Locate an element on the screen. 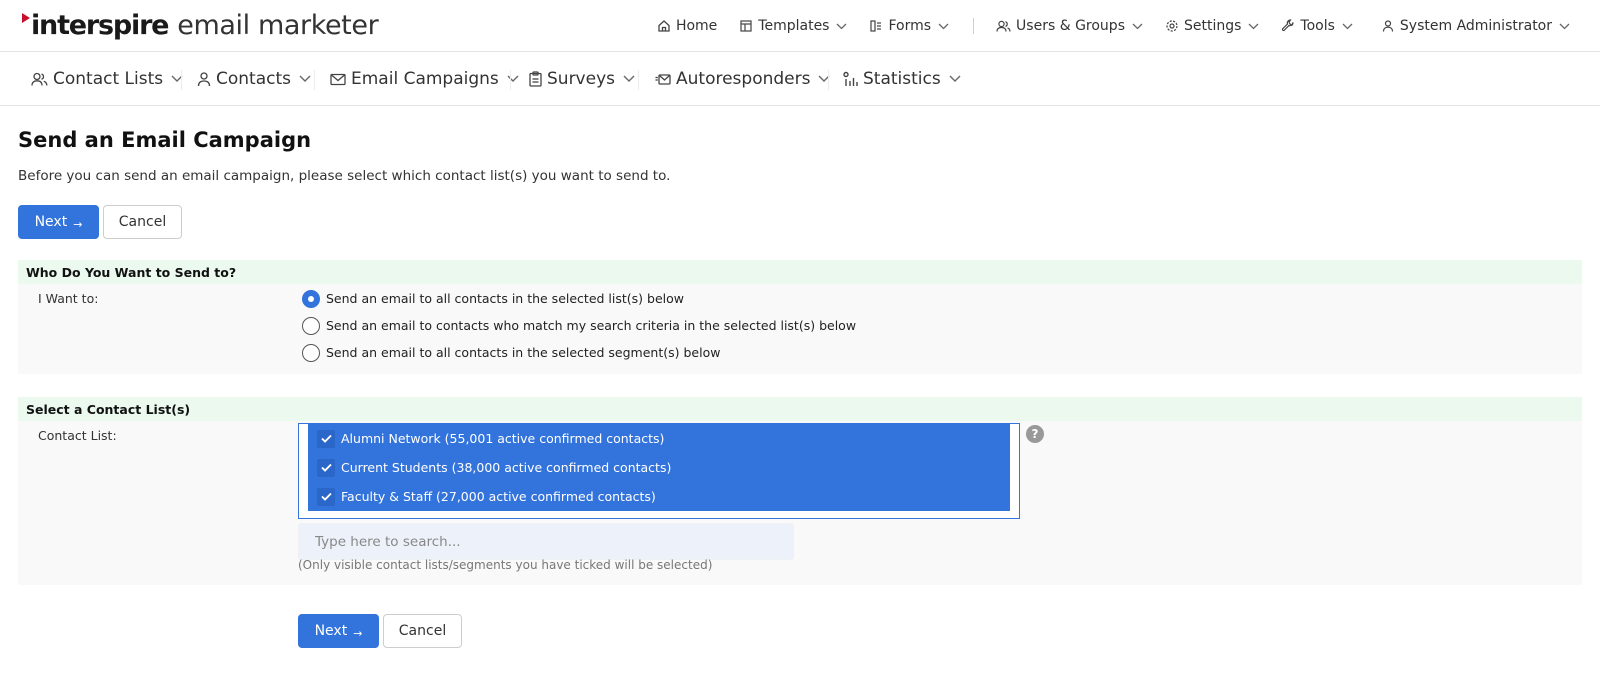  logo-brand: interspire is located at coordinates (100, 25).